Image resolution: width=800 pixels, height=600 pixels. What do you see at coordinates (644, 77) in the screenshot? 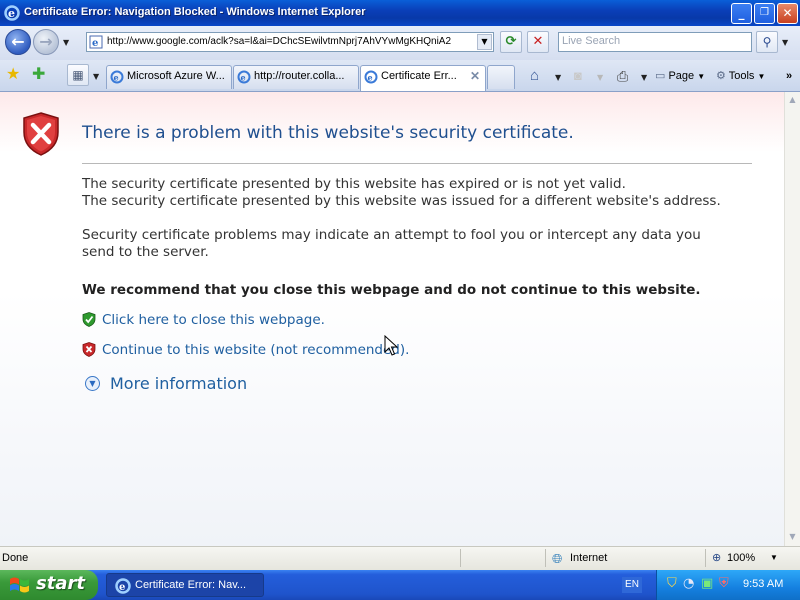
I see `print-dropdown-icon: ▼` at bounding box center [644, 77].